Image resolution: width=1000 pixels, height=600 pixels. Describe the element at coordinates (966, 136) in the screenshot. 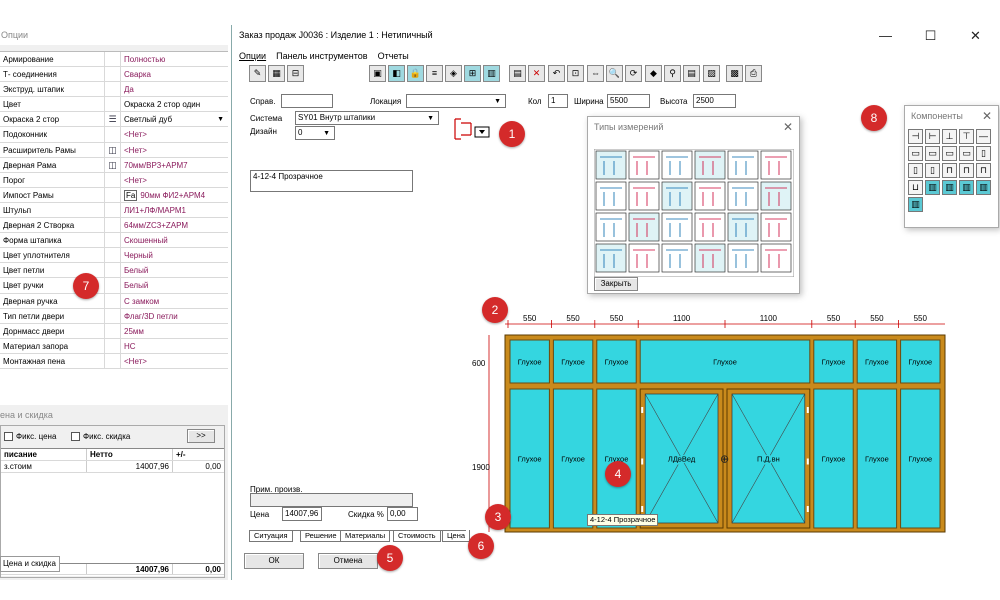

I see `component-tool: ⊤` at that location.